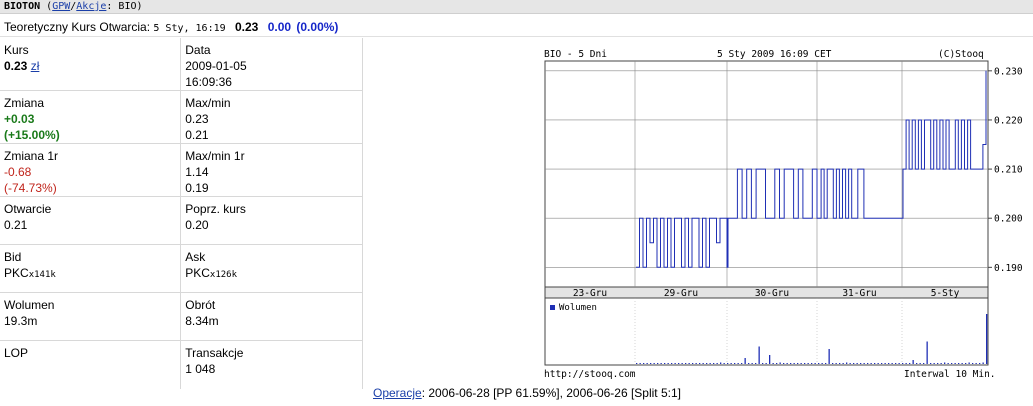  I want to click on obrot-value: 8.34m, so click(202, 321).